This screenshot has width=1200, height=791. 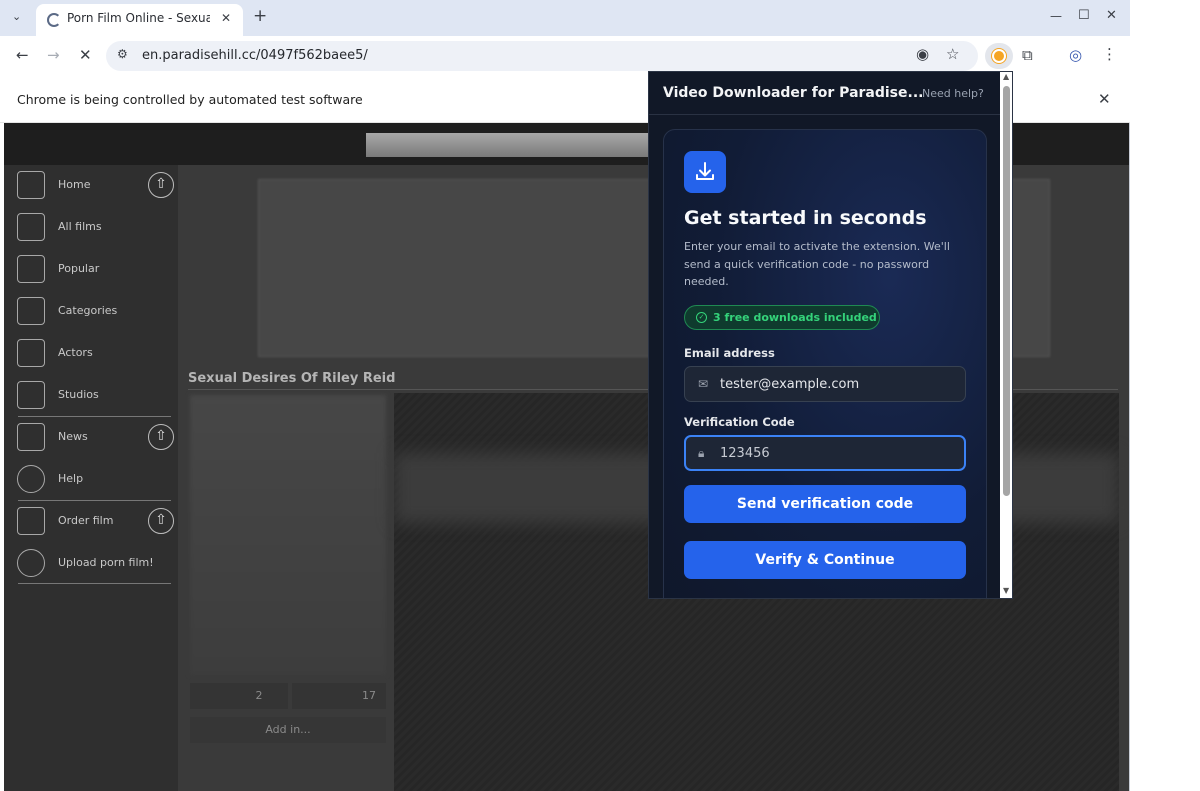 What do you see at coordinates (255, 55) in the screenshot?
I see `url-text: en.paradisehill.cc/0497f562baee5/` at bounding box center [255, 55].